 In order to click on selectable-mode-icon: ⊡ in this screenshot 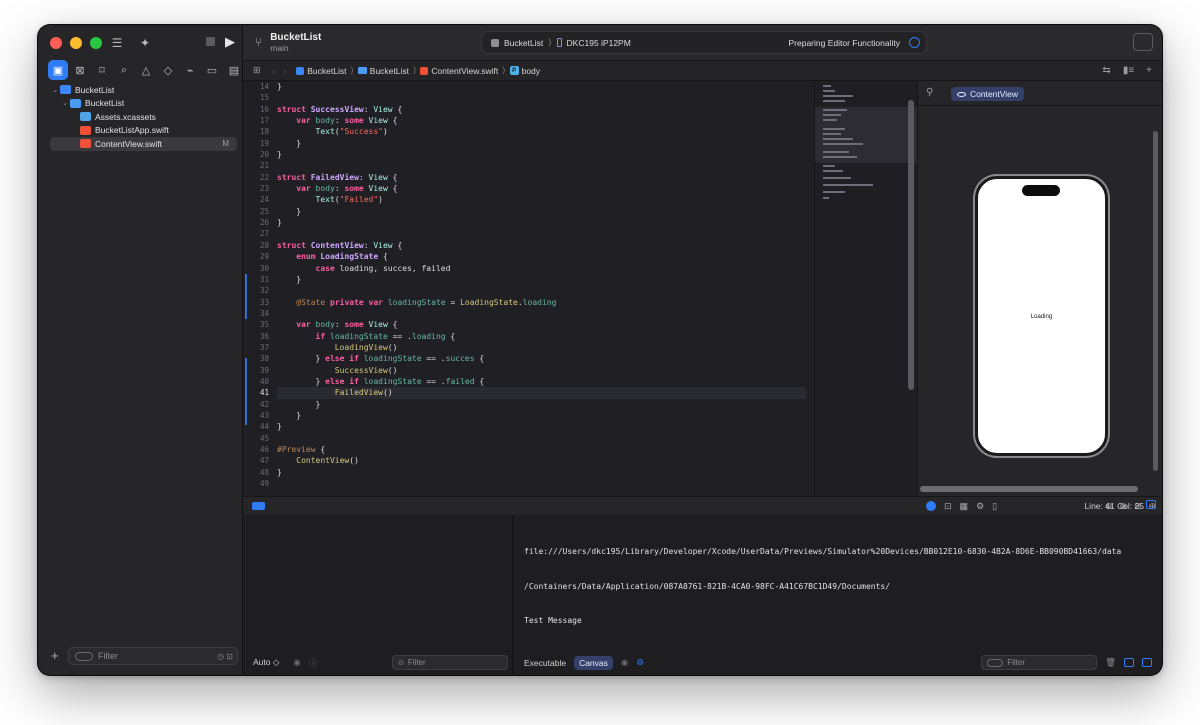, I will do `click(948, 506)`.